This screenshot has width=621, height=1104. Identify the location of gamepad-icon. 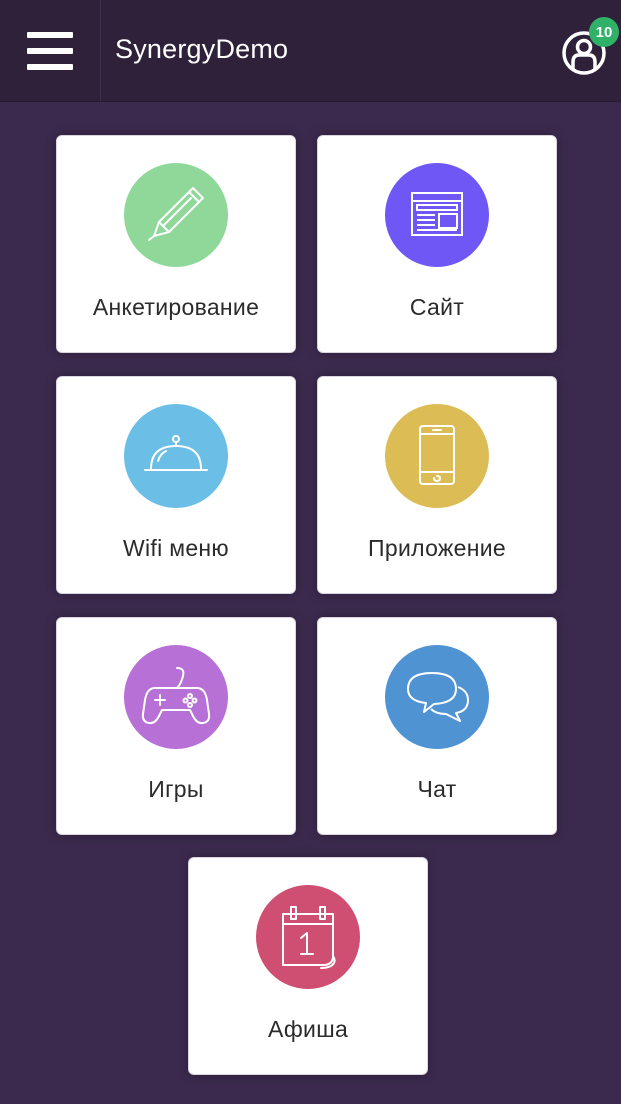
(176, 696).